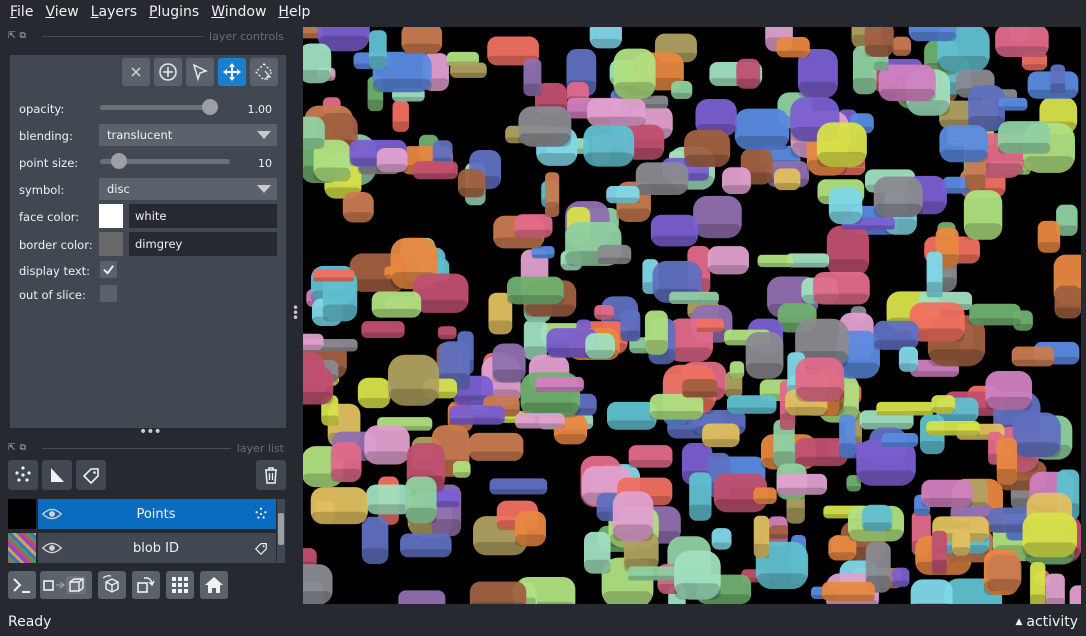  Describe the element at coordinates (543, 622) in the screenshot. I see `status-bar: Ready ▲ activity` at that location.